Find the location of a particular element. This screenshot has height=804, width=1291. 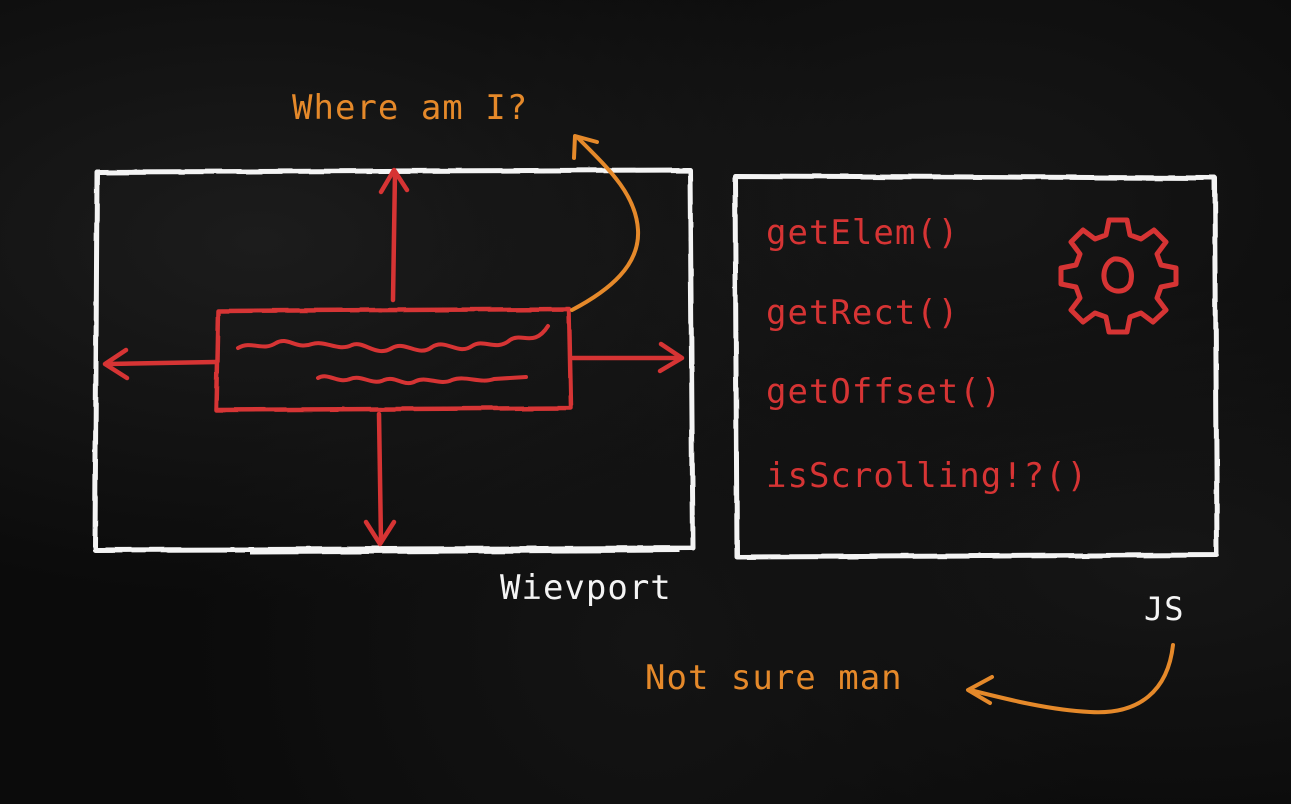

gear-icon is located at coordinates (1118, 276).